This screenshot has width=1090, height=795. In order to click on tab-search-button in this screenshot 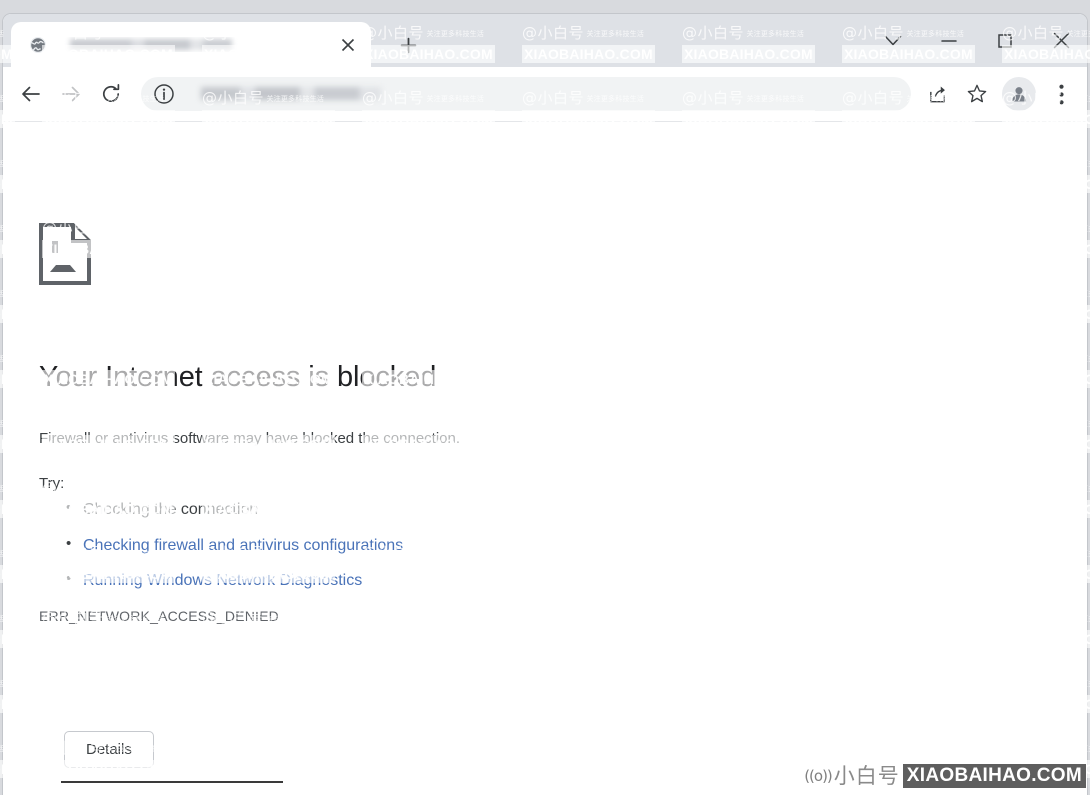, I will do `click(893, 41)`.